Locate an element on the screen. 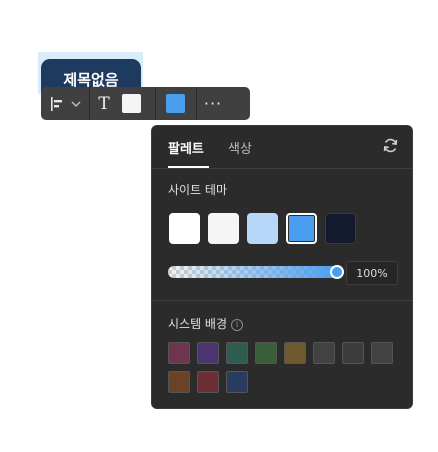 This screenshot has width=438, height=452. text-style-button: T is located at coordinates (104, 103).